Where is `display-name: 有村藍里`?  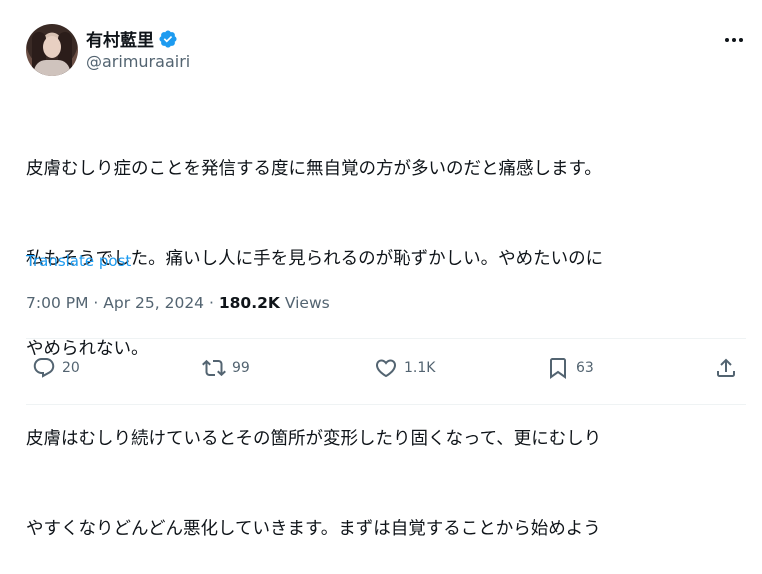 display-name: 有村藍里 is located at coordinates (120, 38).